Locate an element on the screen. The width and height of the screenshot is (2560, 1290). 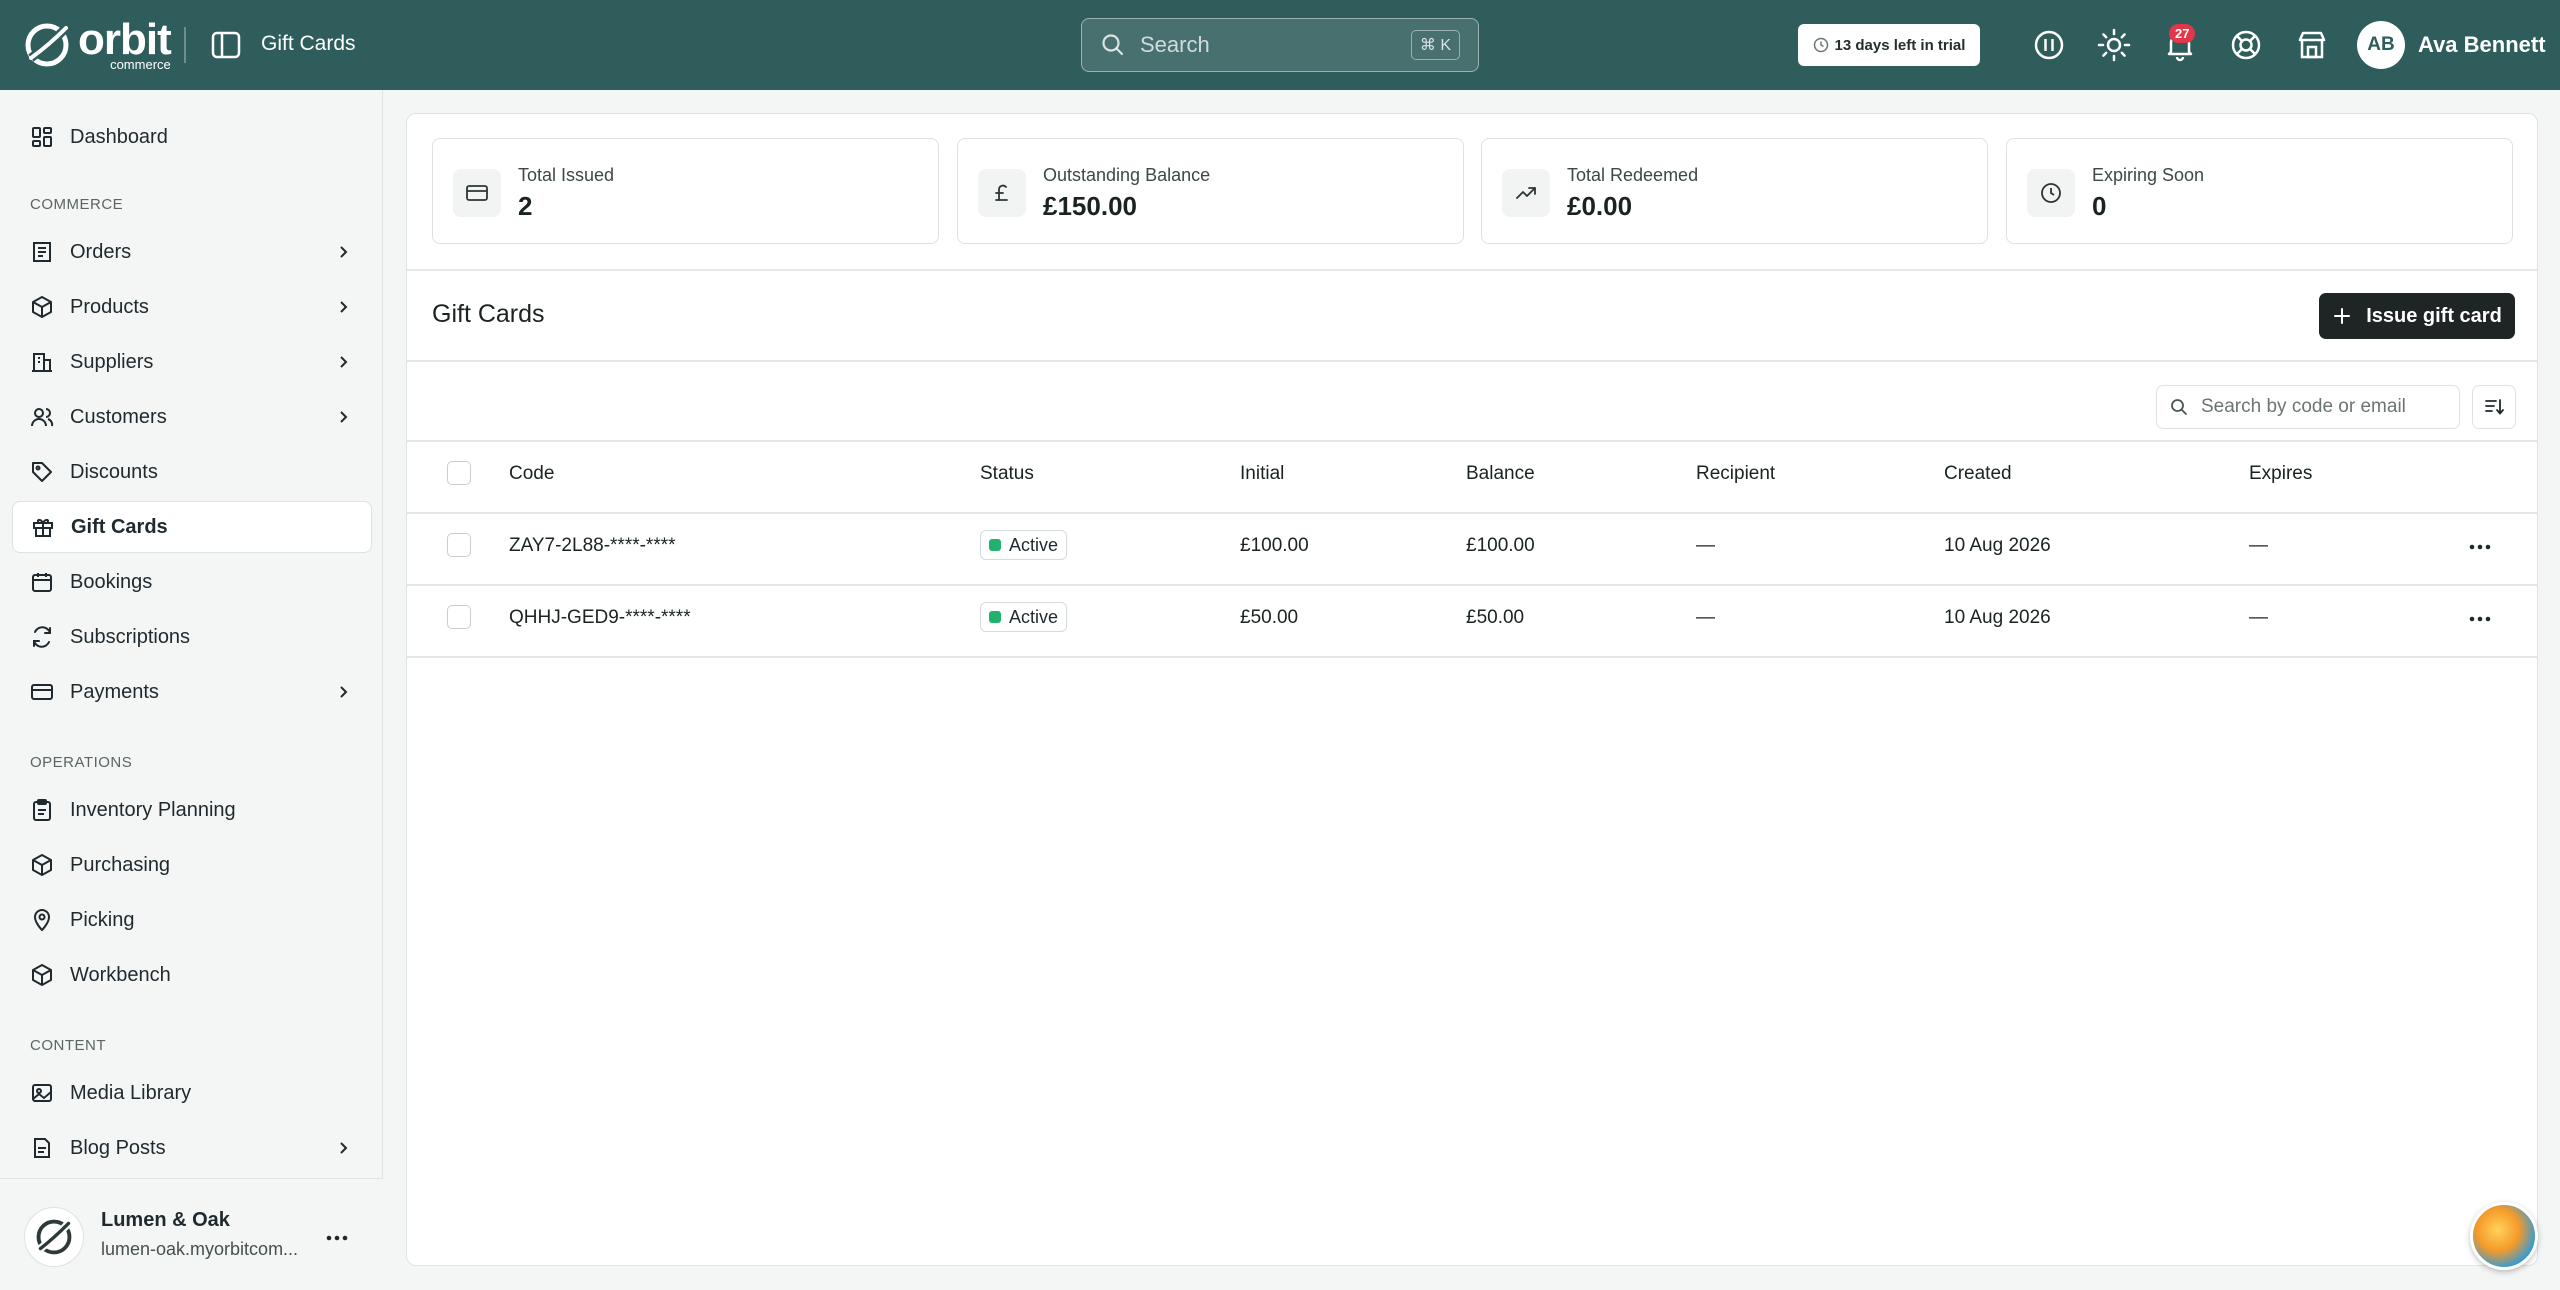
building-icon is located at coordinates (42, 362).